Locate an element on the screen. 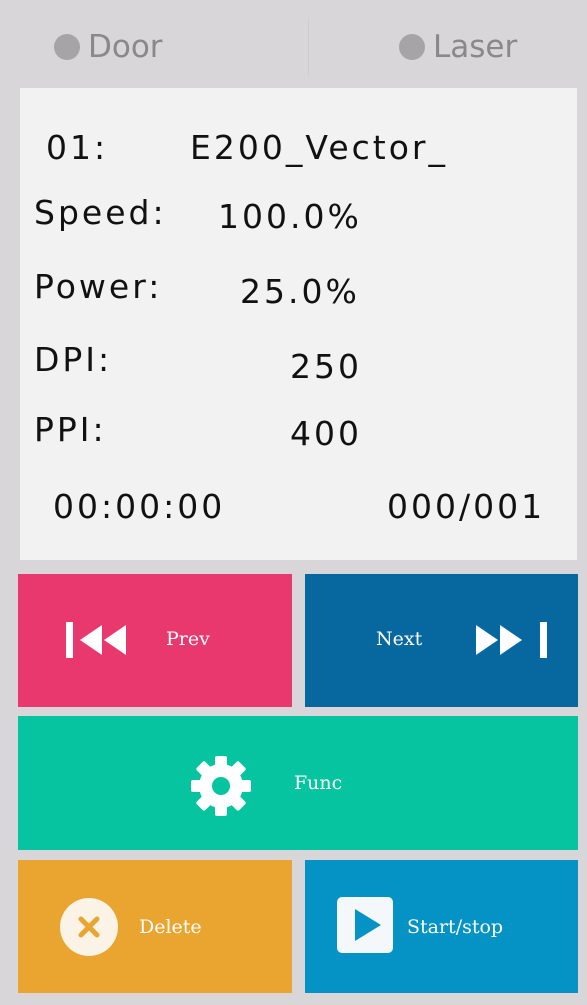 Image resolution: width=587 pixels, height=1005 pixels. laser-status-dot-icon is located at coordinates (412, 47).